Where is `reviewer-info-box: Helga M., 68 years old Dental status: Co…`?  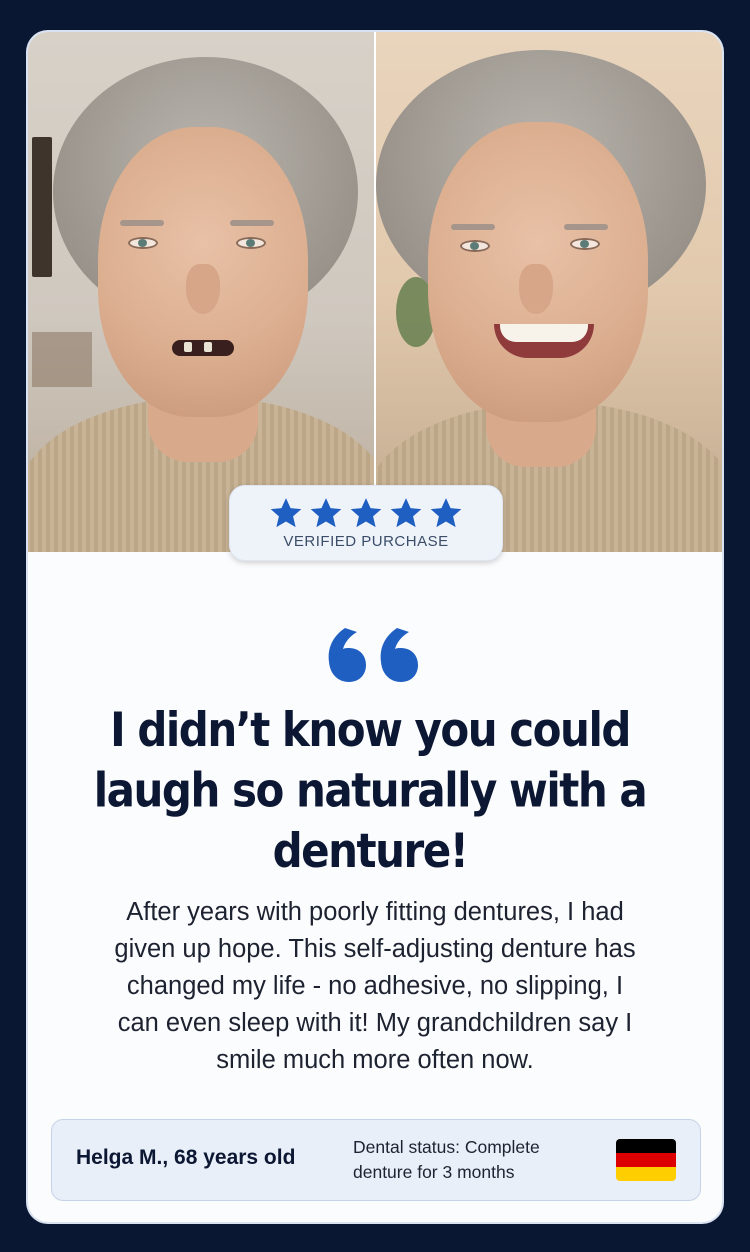 reviewer-info-box: Helga M., 68 years old Dental status: Co… is located at coordinates (376, 1160).